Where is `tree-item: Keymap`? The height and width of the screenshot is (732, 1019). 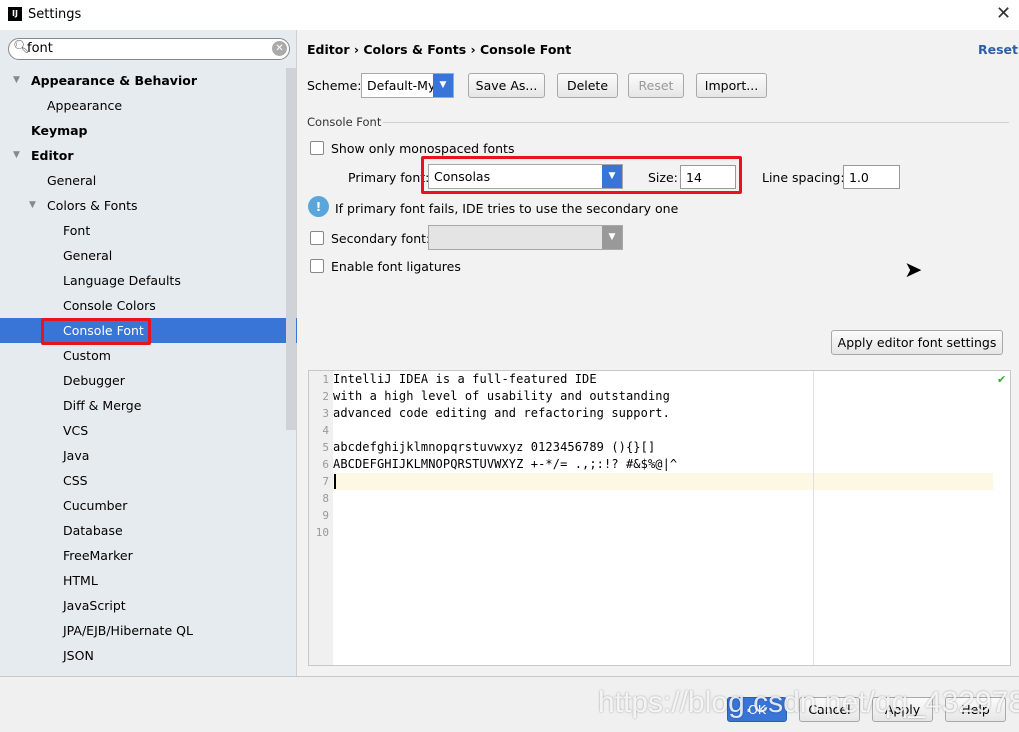
tree-item: Keymap is located at coordinates (148, 130).